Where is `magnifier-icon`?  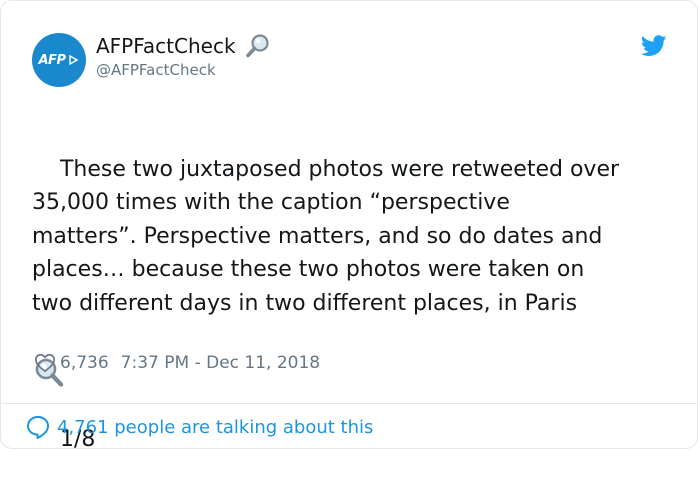 magnifier-icon is located at coordinates (257, 46).